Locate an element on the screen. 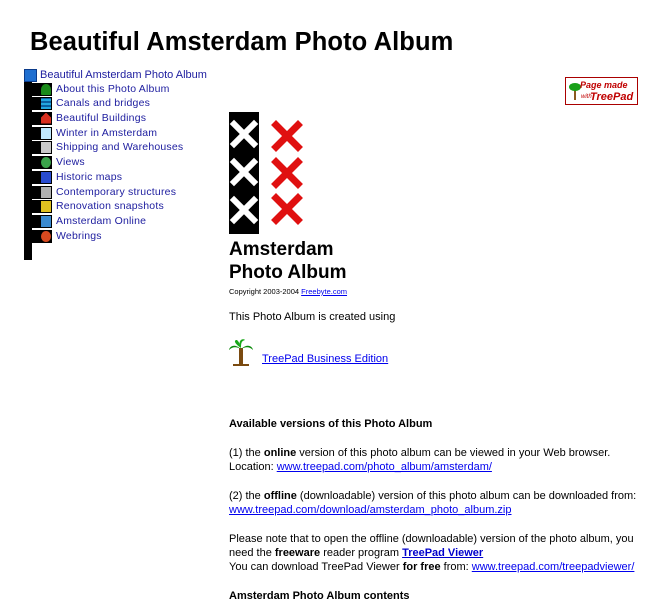 This screenshot has width=670, height=603. tree-item-about: About this Photo Album is located at coordinates (101, 89).